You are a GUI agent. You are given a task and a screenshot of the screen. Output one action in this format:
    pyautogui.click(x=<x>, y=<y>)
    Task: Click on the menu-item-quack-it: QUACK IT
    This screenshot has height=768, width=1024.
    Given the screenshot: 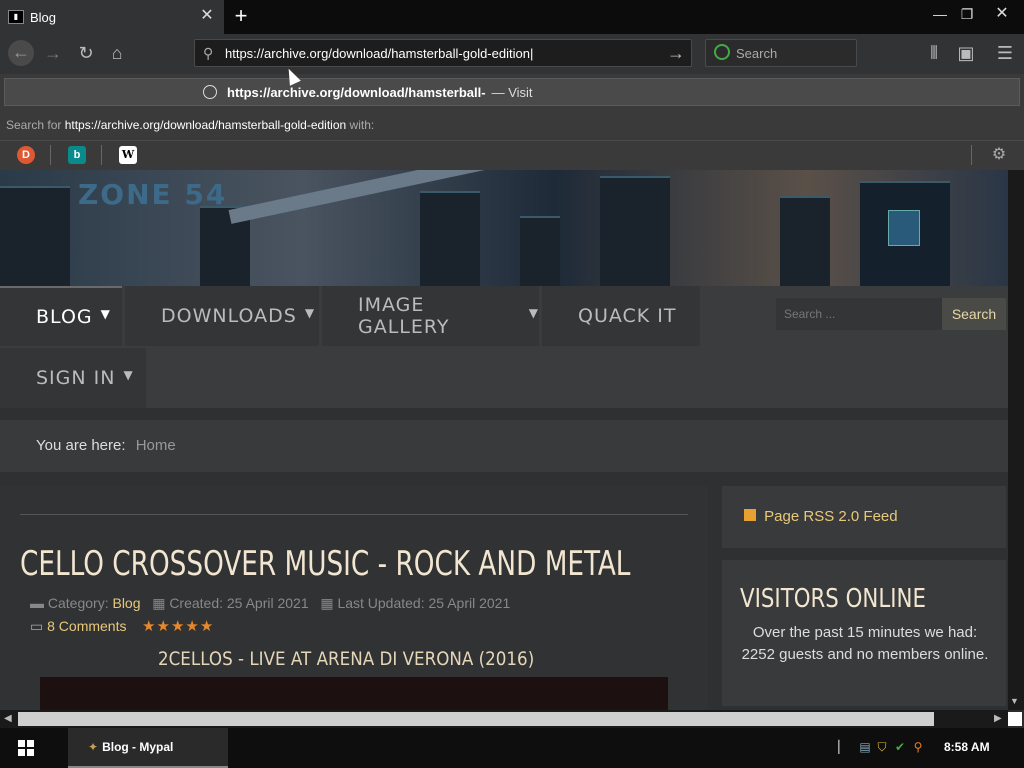 What is the action you would take?
    pyautogui.click(x=621, y=316)
    